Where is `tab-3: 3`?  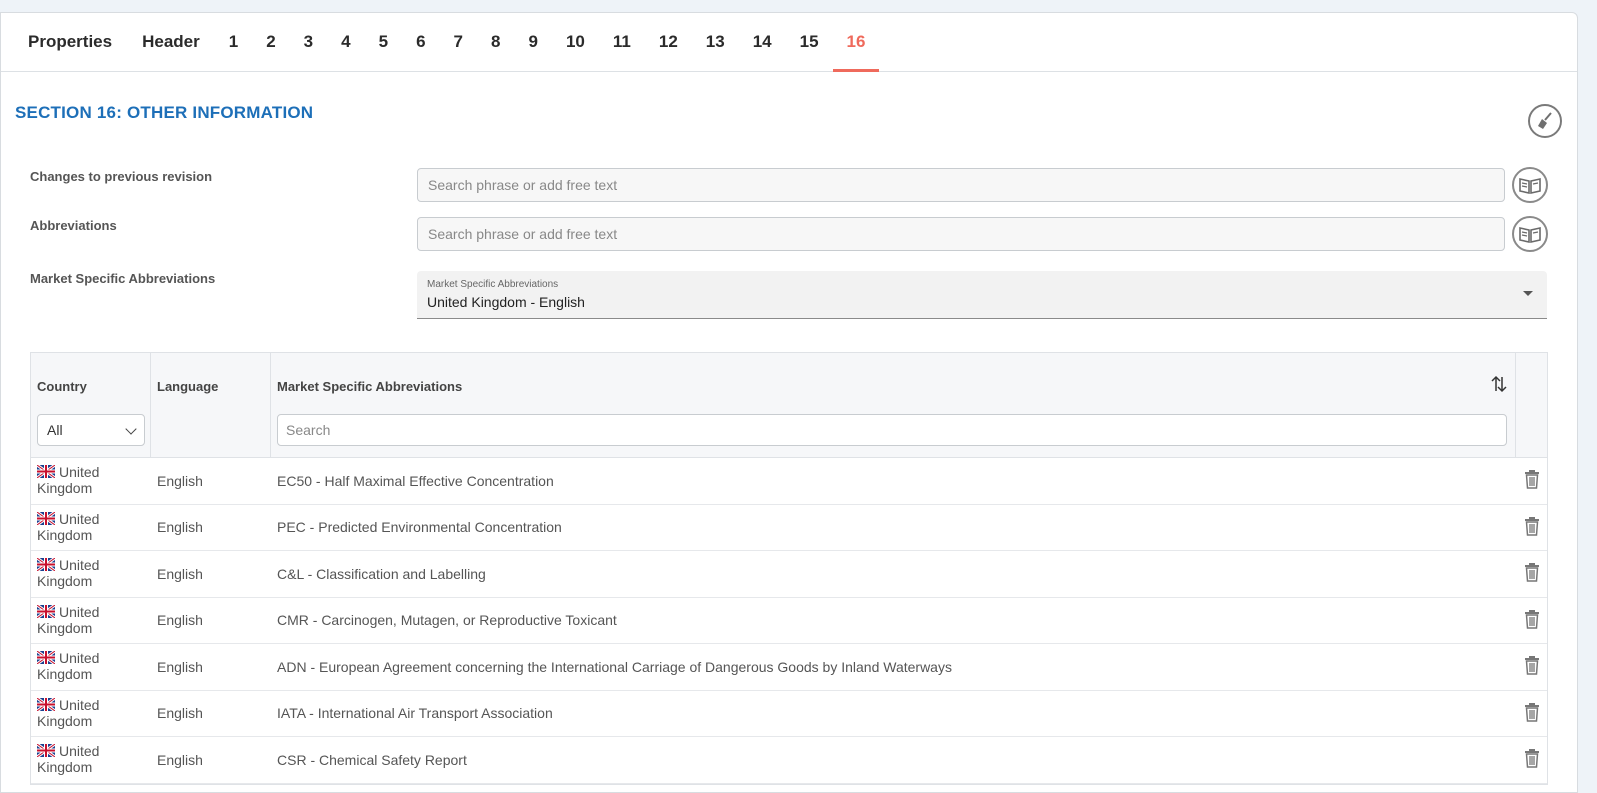 tab-3: 3 is located at coordinates (308, 42).